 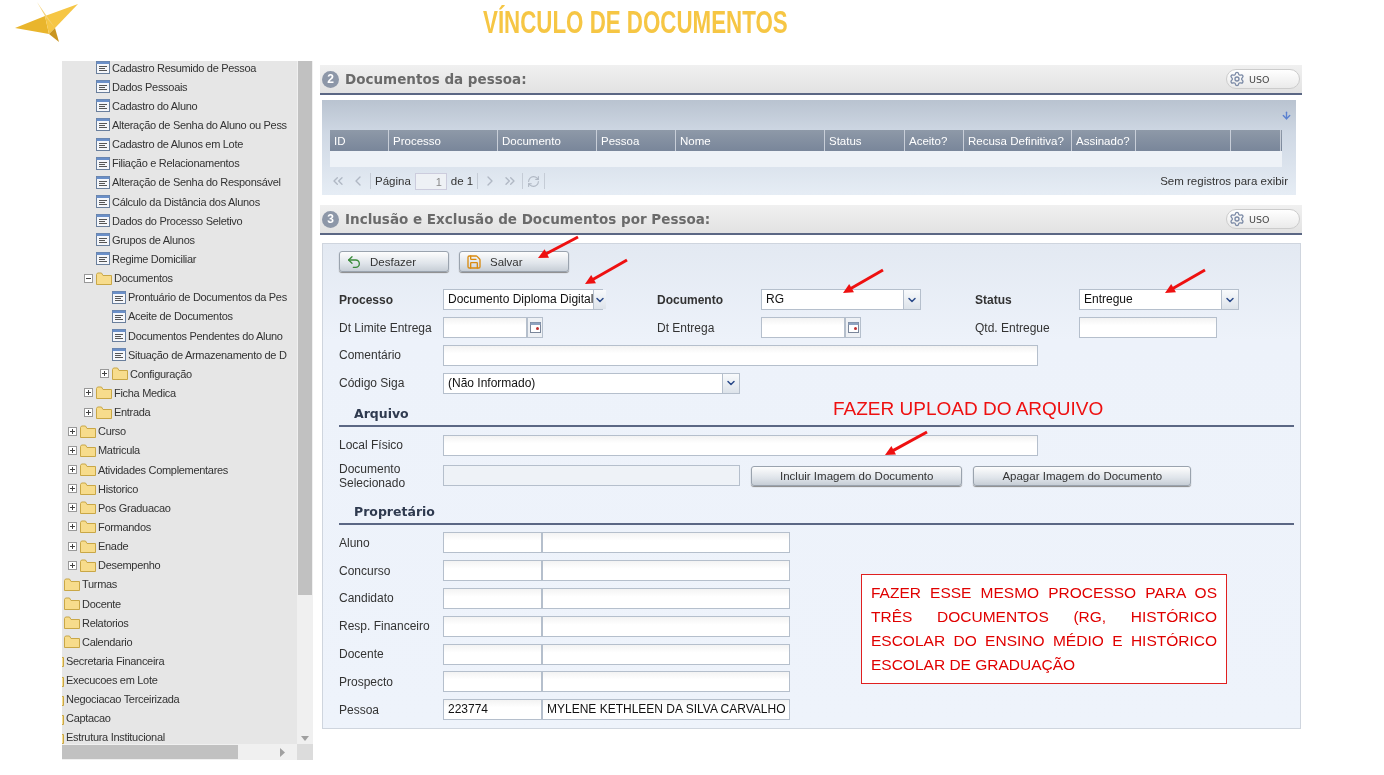 I want to click on tree-item: Negociacao Terceirizada, so click(x=123, y=699).